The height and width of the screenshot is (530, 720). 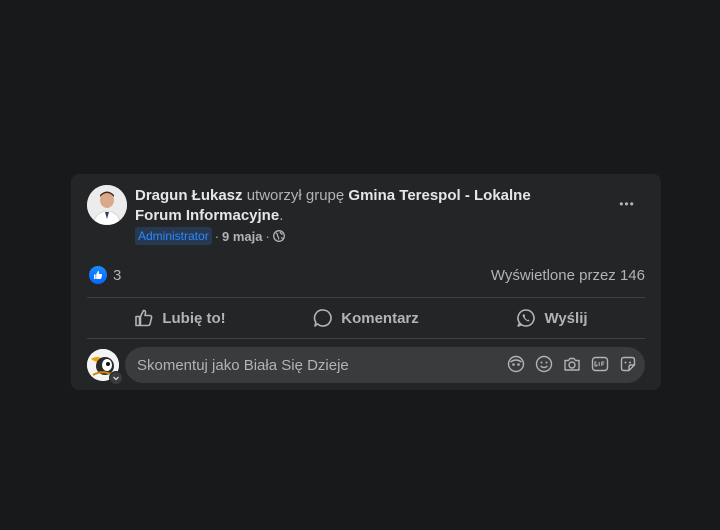 I want to click on reactions-summary: 3, so click(x=105, y=275).